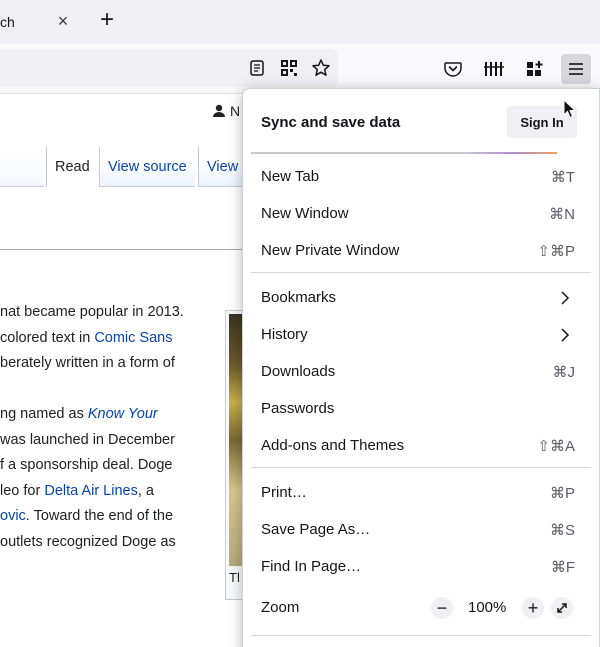  I want to click on article-text-run: berately written in a form of, so click(87, 363).